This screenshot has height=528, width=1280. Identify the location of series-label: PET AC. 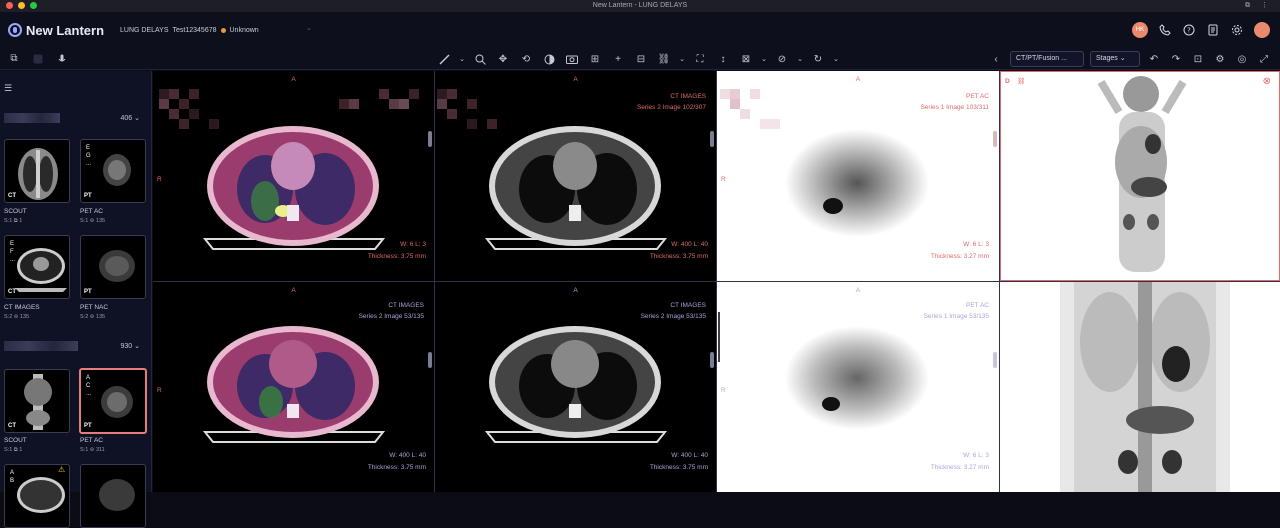
(92, 211).